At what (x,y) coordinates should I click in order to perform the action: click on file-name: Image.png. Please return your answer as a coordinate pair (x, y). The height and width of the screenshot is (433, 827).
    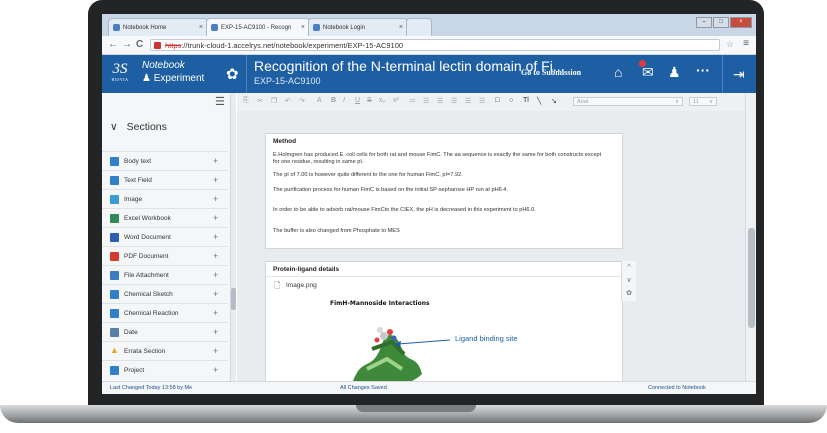
    Looking at the image, I should click on (301, 285).